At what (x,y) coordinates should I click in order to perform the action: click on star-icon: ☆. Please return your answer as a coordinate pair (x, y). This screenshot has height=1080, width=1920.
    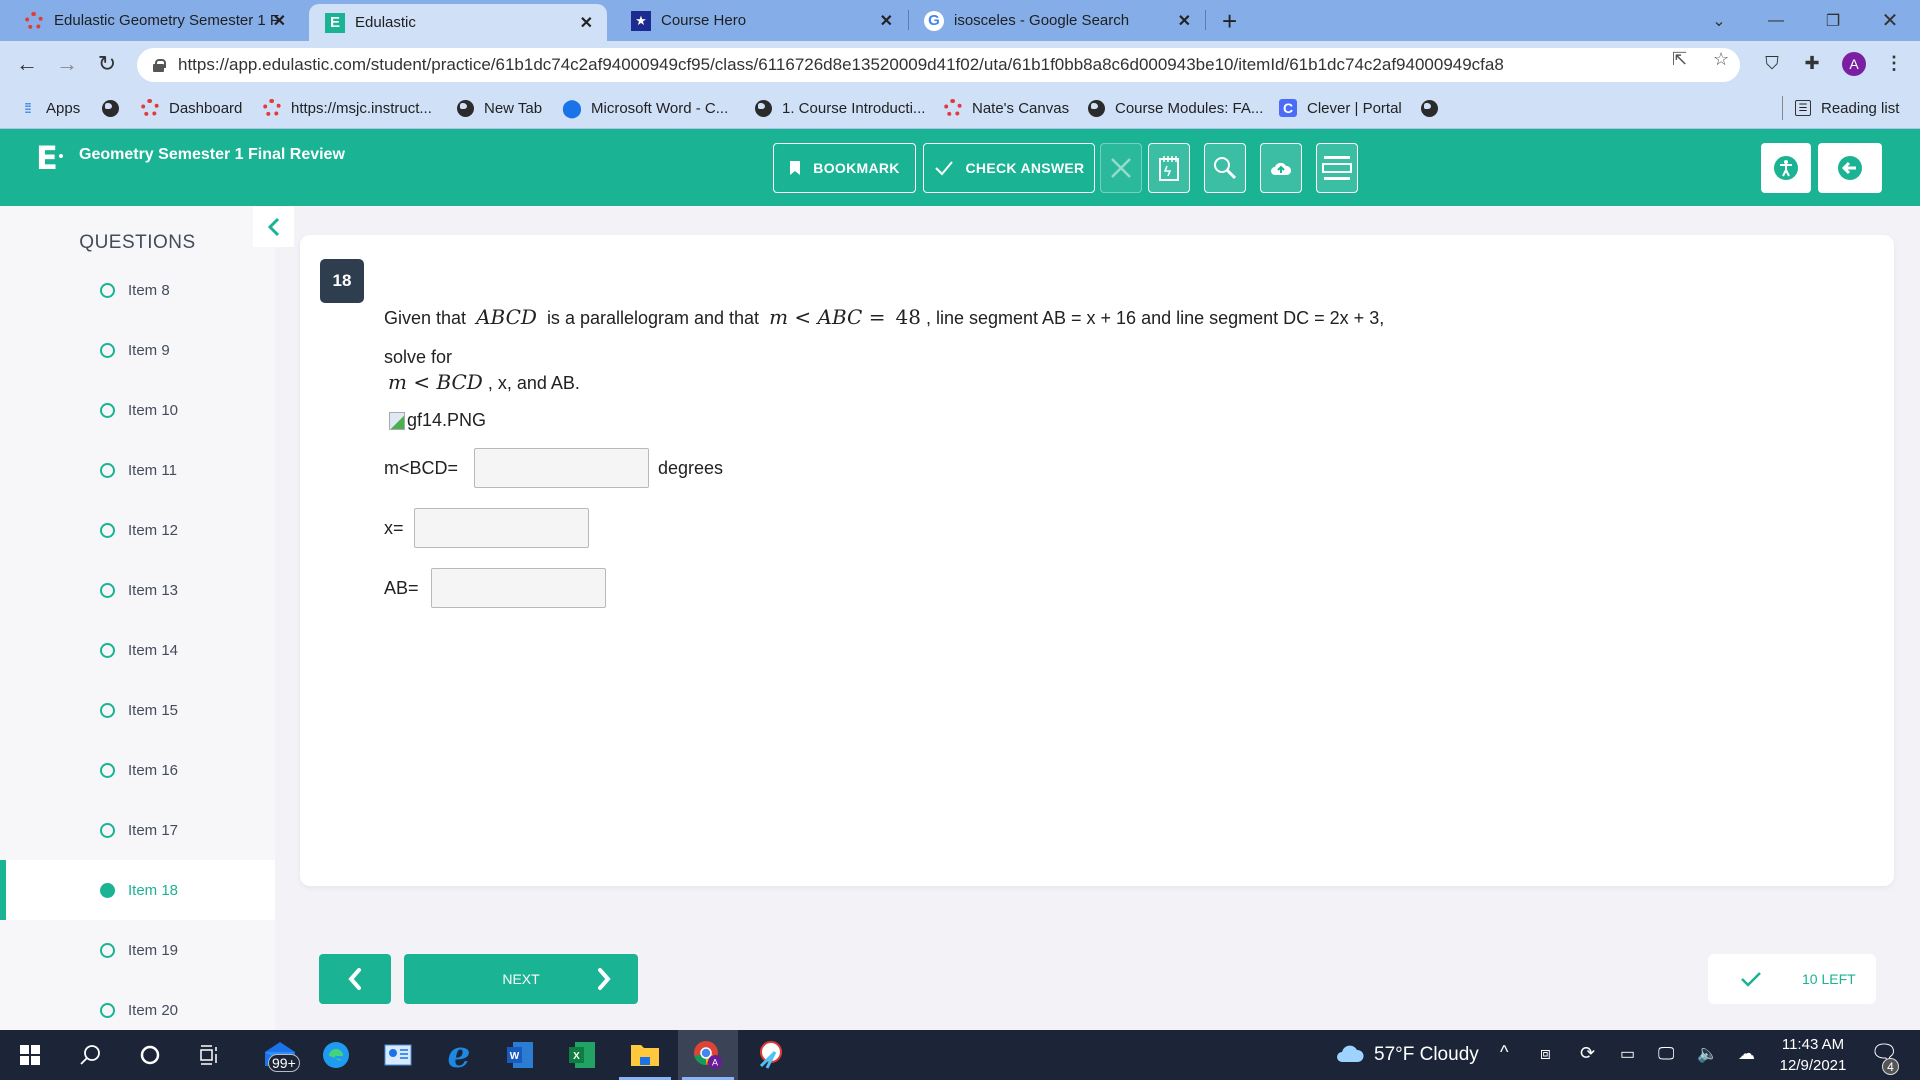
    Looking at the image, I should click on (1721, 59).